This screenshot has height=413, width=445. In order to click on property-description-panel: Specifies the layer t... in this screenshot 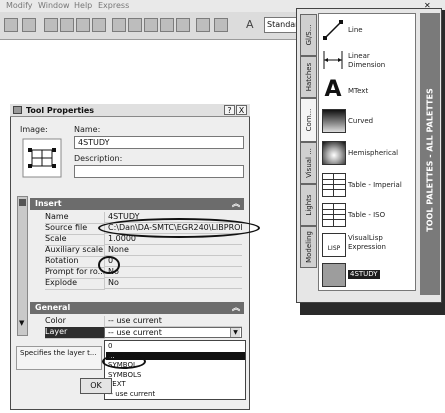, I will do `click(59, 358)`.